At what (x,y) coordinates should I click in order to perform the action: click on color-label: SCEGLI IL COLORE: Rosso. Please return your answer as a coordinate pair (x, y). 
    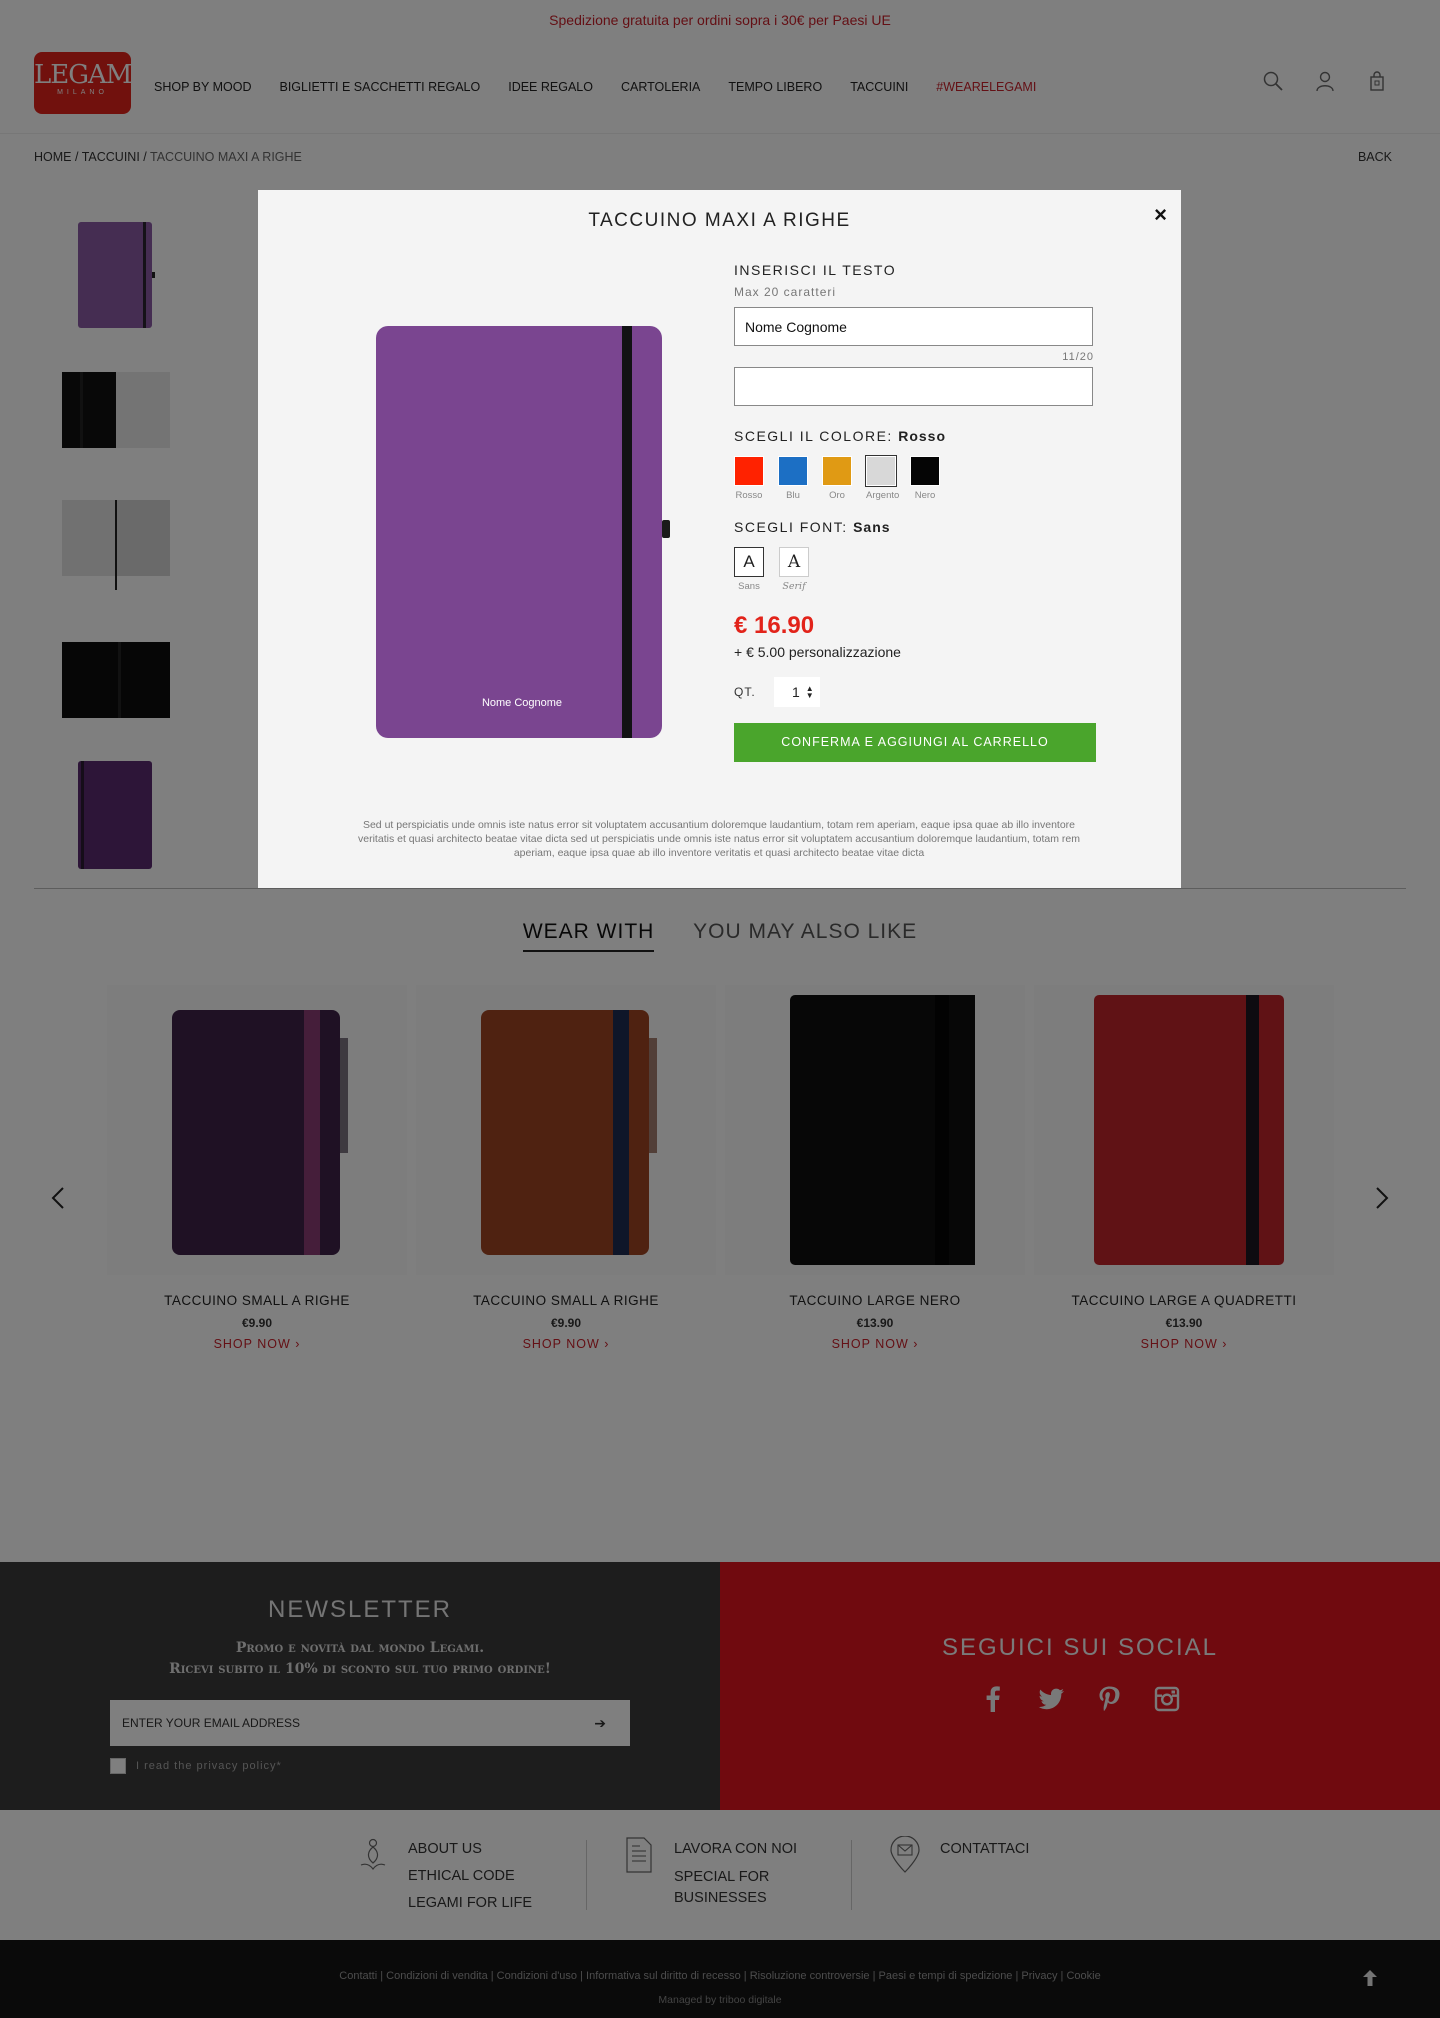
    Looking at the image, I should click on (914, 436).